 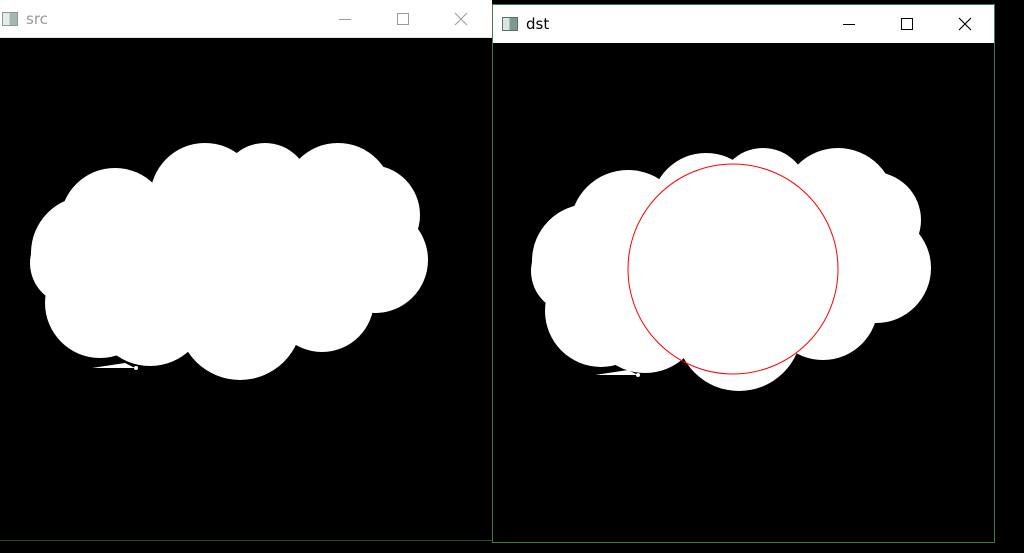 What do you see at coordinates (538, 24) in the screenshot?
I see `window-title: dst` at bounding box center [538, 24].